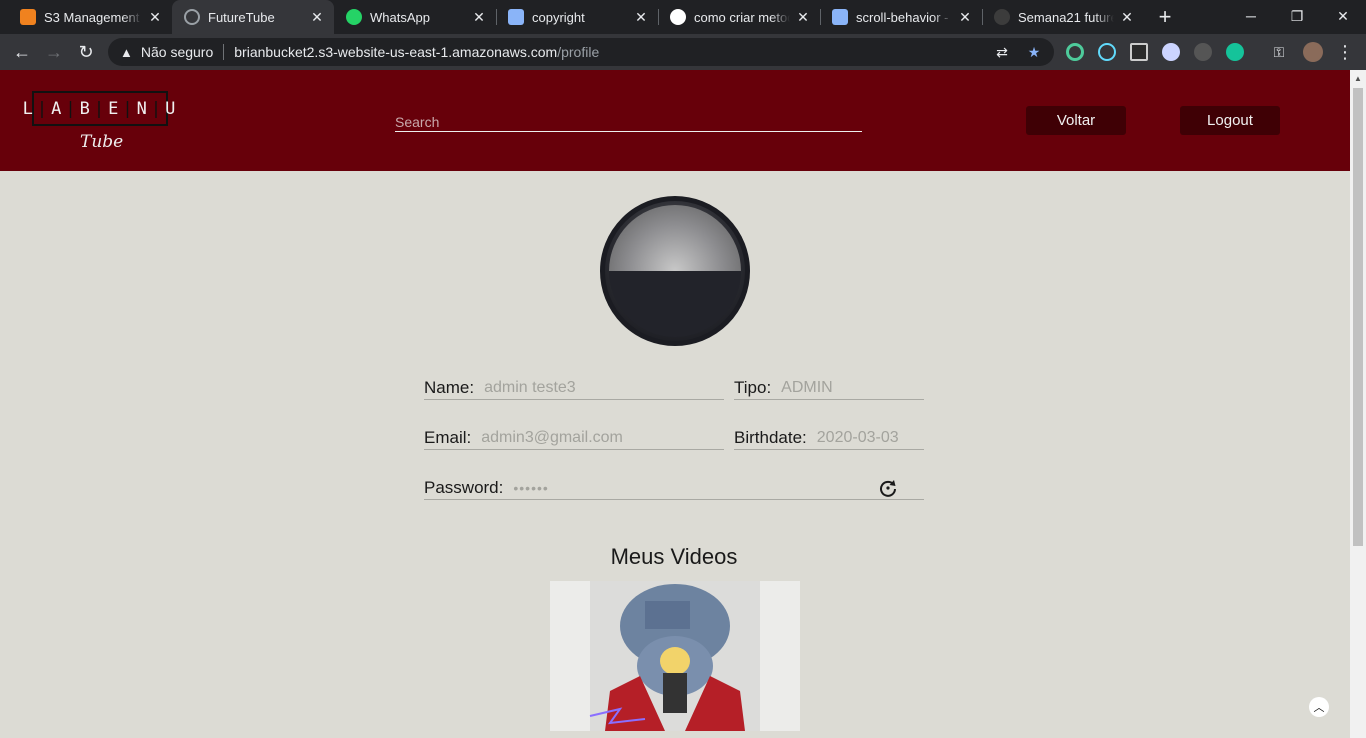  I want to click on whatsapp-icon, so click(354, 17).